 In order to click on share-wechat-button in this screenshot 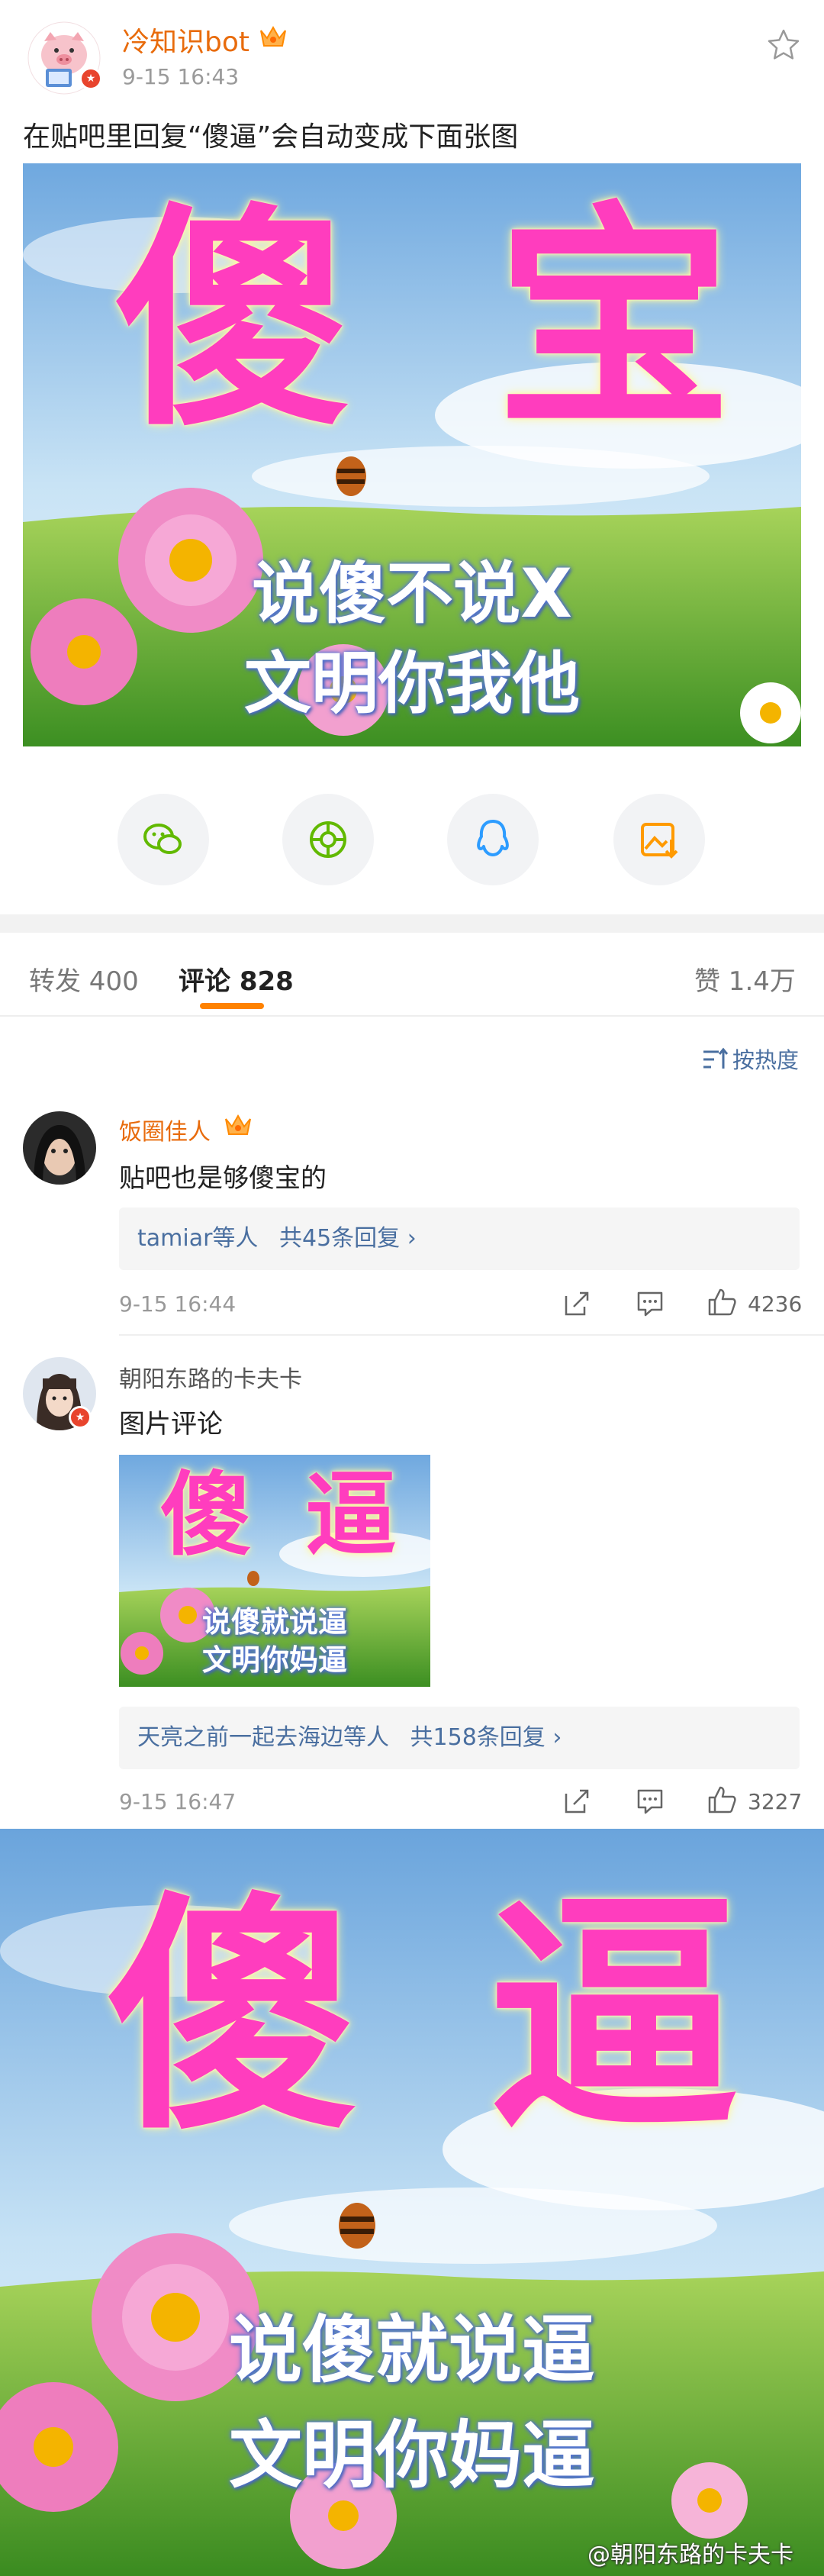, I will do `click(163, 840)`.